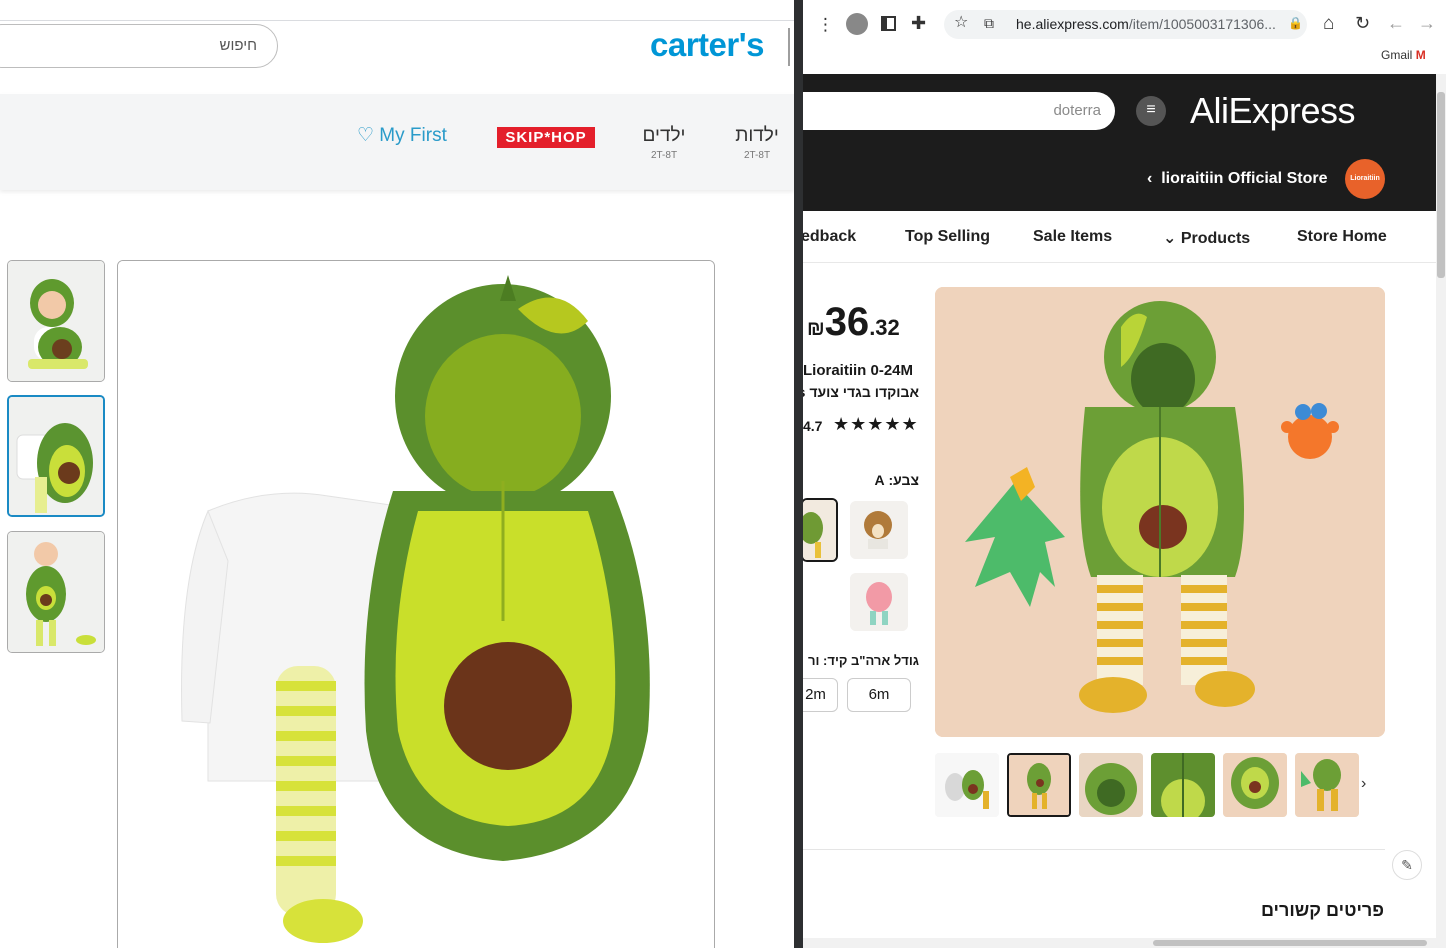 This screenshot has height=948, width=1446. I want to click on tab-feedback: edback, so click(829, 237).